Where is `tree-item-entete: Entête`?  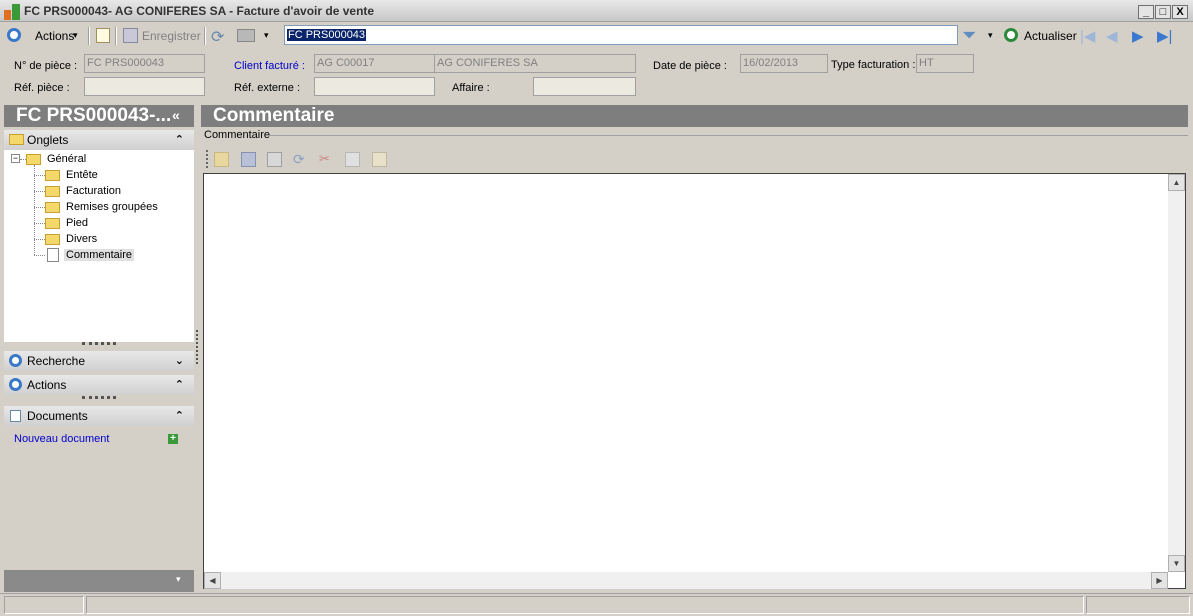
tree-item-entete: Entête is located at coordinates (82, 175).